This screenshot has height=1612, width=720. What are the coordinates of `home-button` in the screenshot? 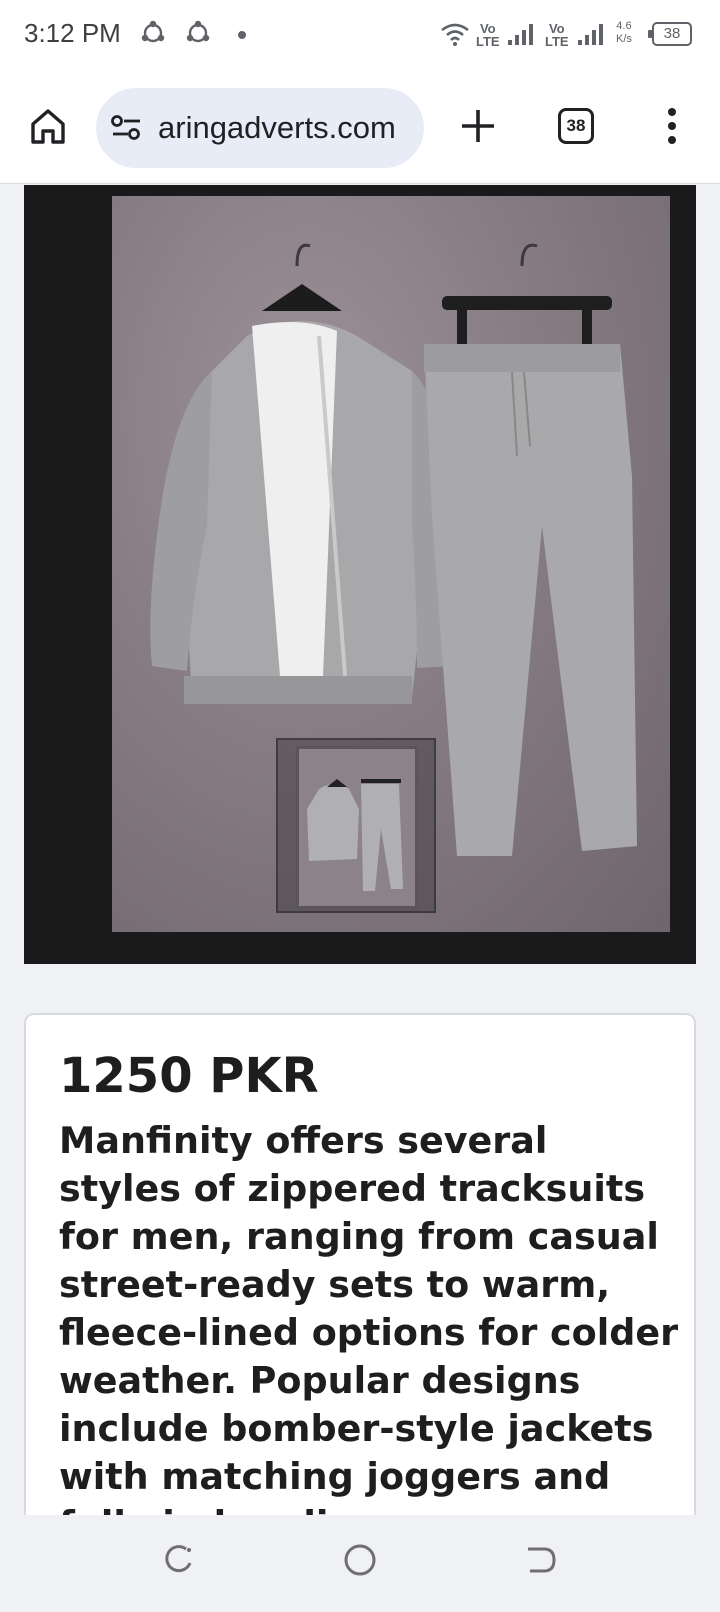 It's located at (48, 126).